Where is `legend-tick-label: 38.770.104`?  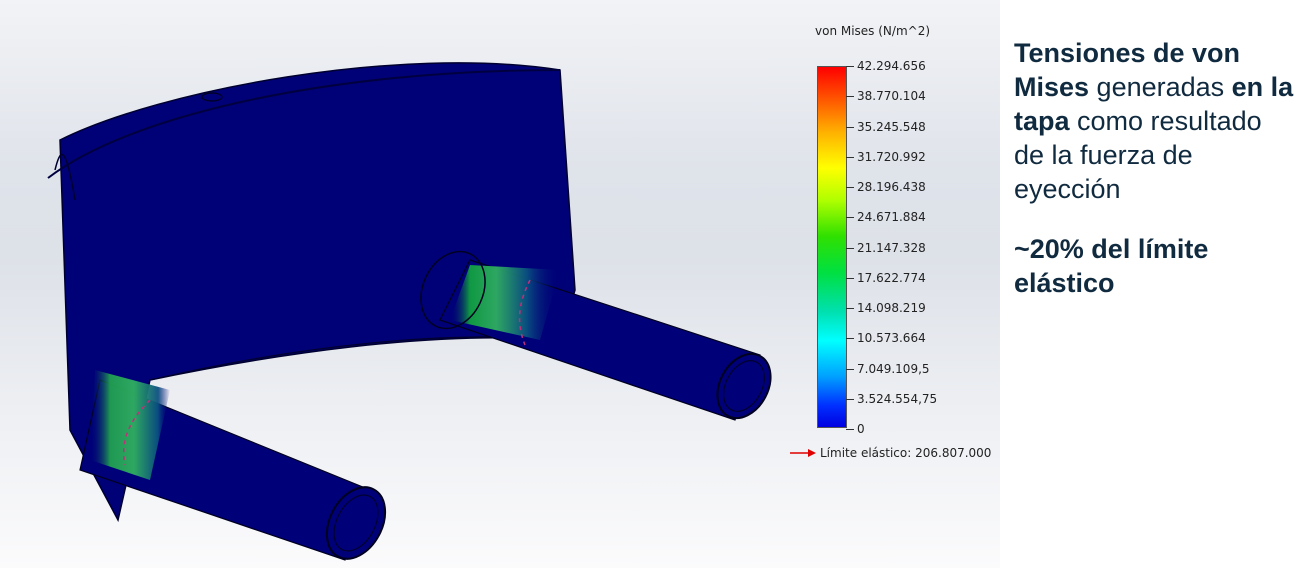 legend-tick-label: 38.770.104 is located at coordinates (891, 96).